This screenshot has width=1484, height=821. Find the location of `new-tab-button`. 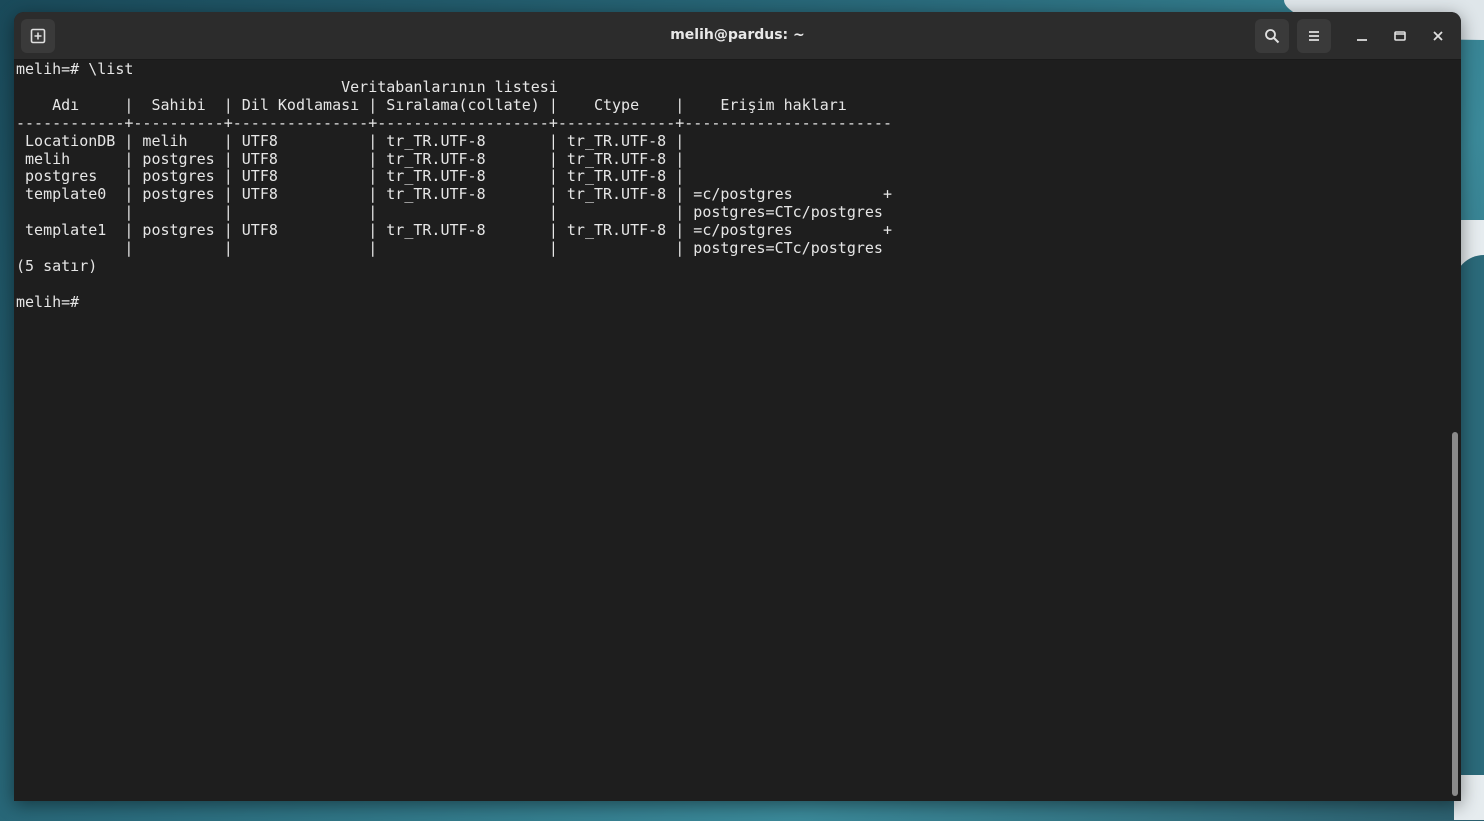

new-tab-button is located at coordinates (38, 36).